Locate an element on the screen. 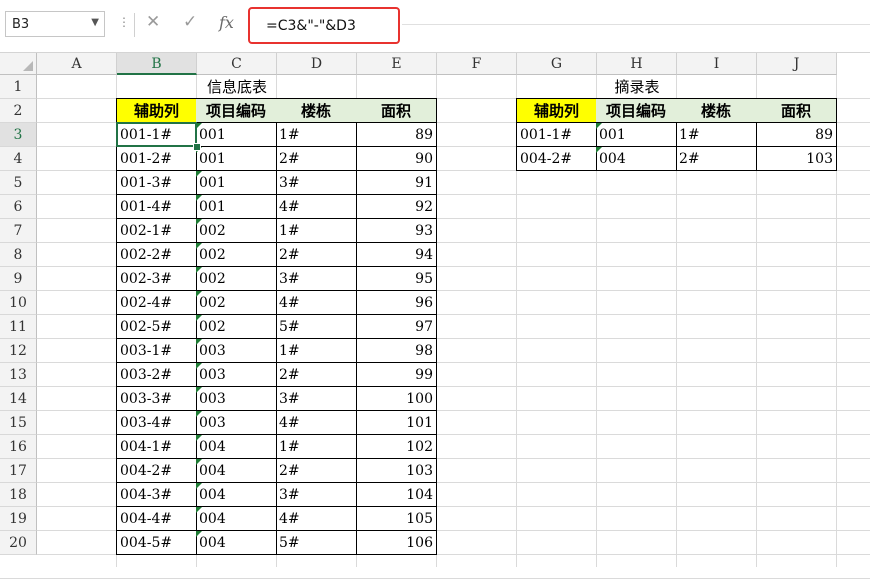 The width and height of the screenshot is (870, 579). extract-table-cell: 001-1# is located at coordinates (556, 135).